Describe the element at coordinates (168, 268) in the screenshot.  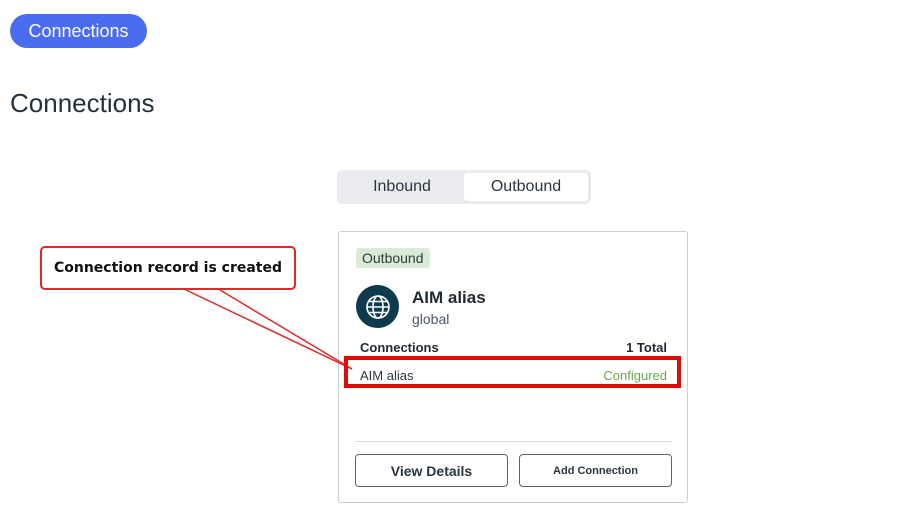
I see `annotation-callout: Connection record is created` at that location.